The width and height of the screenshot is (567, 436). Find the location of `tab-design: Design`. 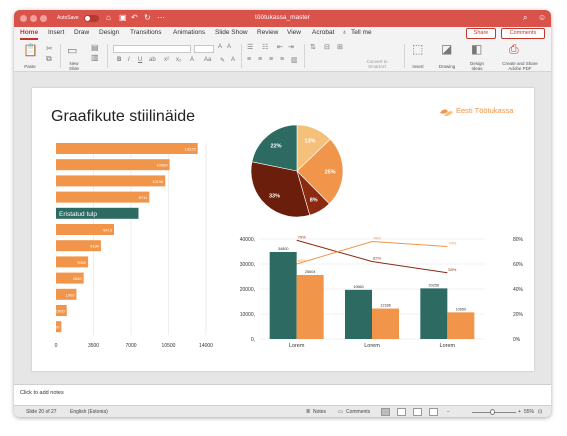

tab-design: Design is located at coordinates (109, 32).